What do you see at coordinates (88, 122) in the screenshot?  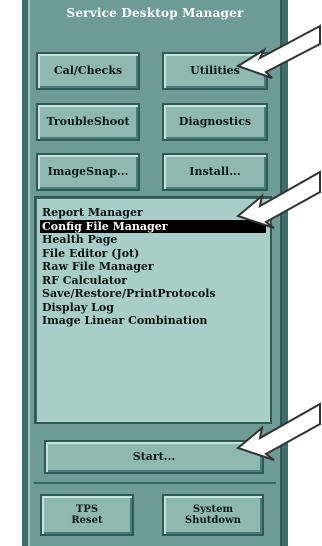 I see `troubleshoot-button: TroubleShoot` at bounding box center [88, 122].